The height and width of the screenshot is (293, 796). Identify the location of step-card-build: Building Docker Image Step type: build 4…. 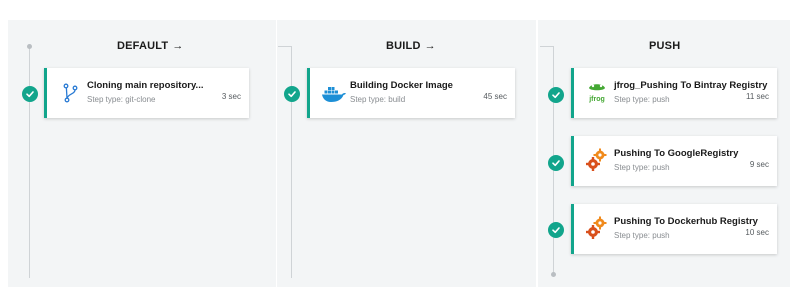
(411, 93).